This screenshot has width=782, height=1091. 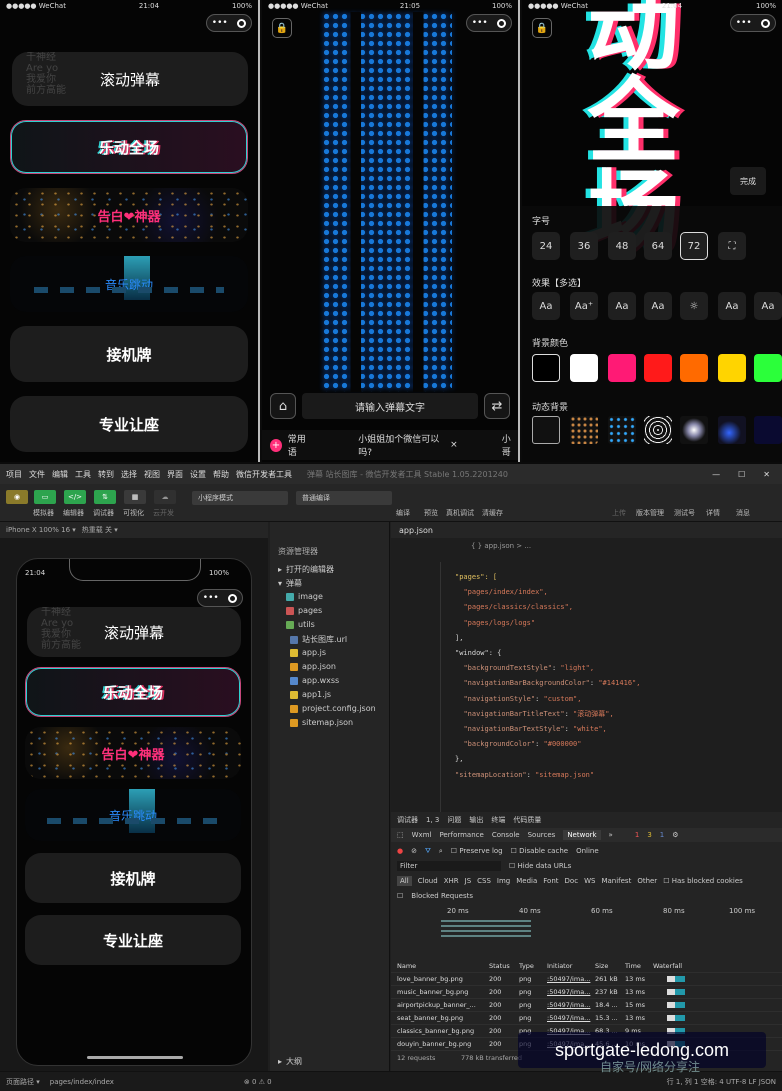 I want to click on mini-program-capsule: •••, so click(x=229, y=23).